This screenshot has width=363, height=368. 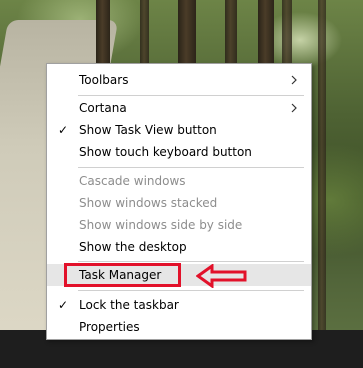 I want to click on menu-item-cortana: Cortana, so click(x=179, y=108).